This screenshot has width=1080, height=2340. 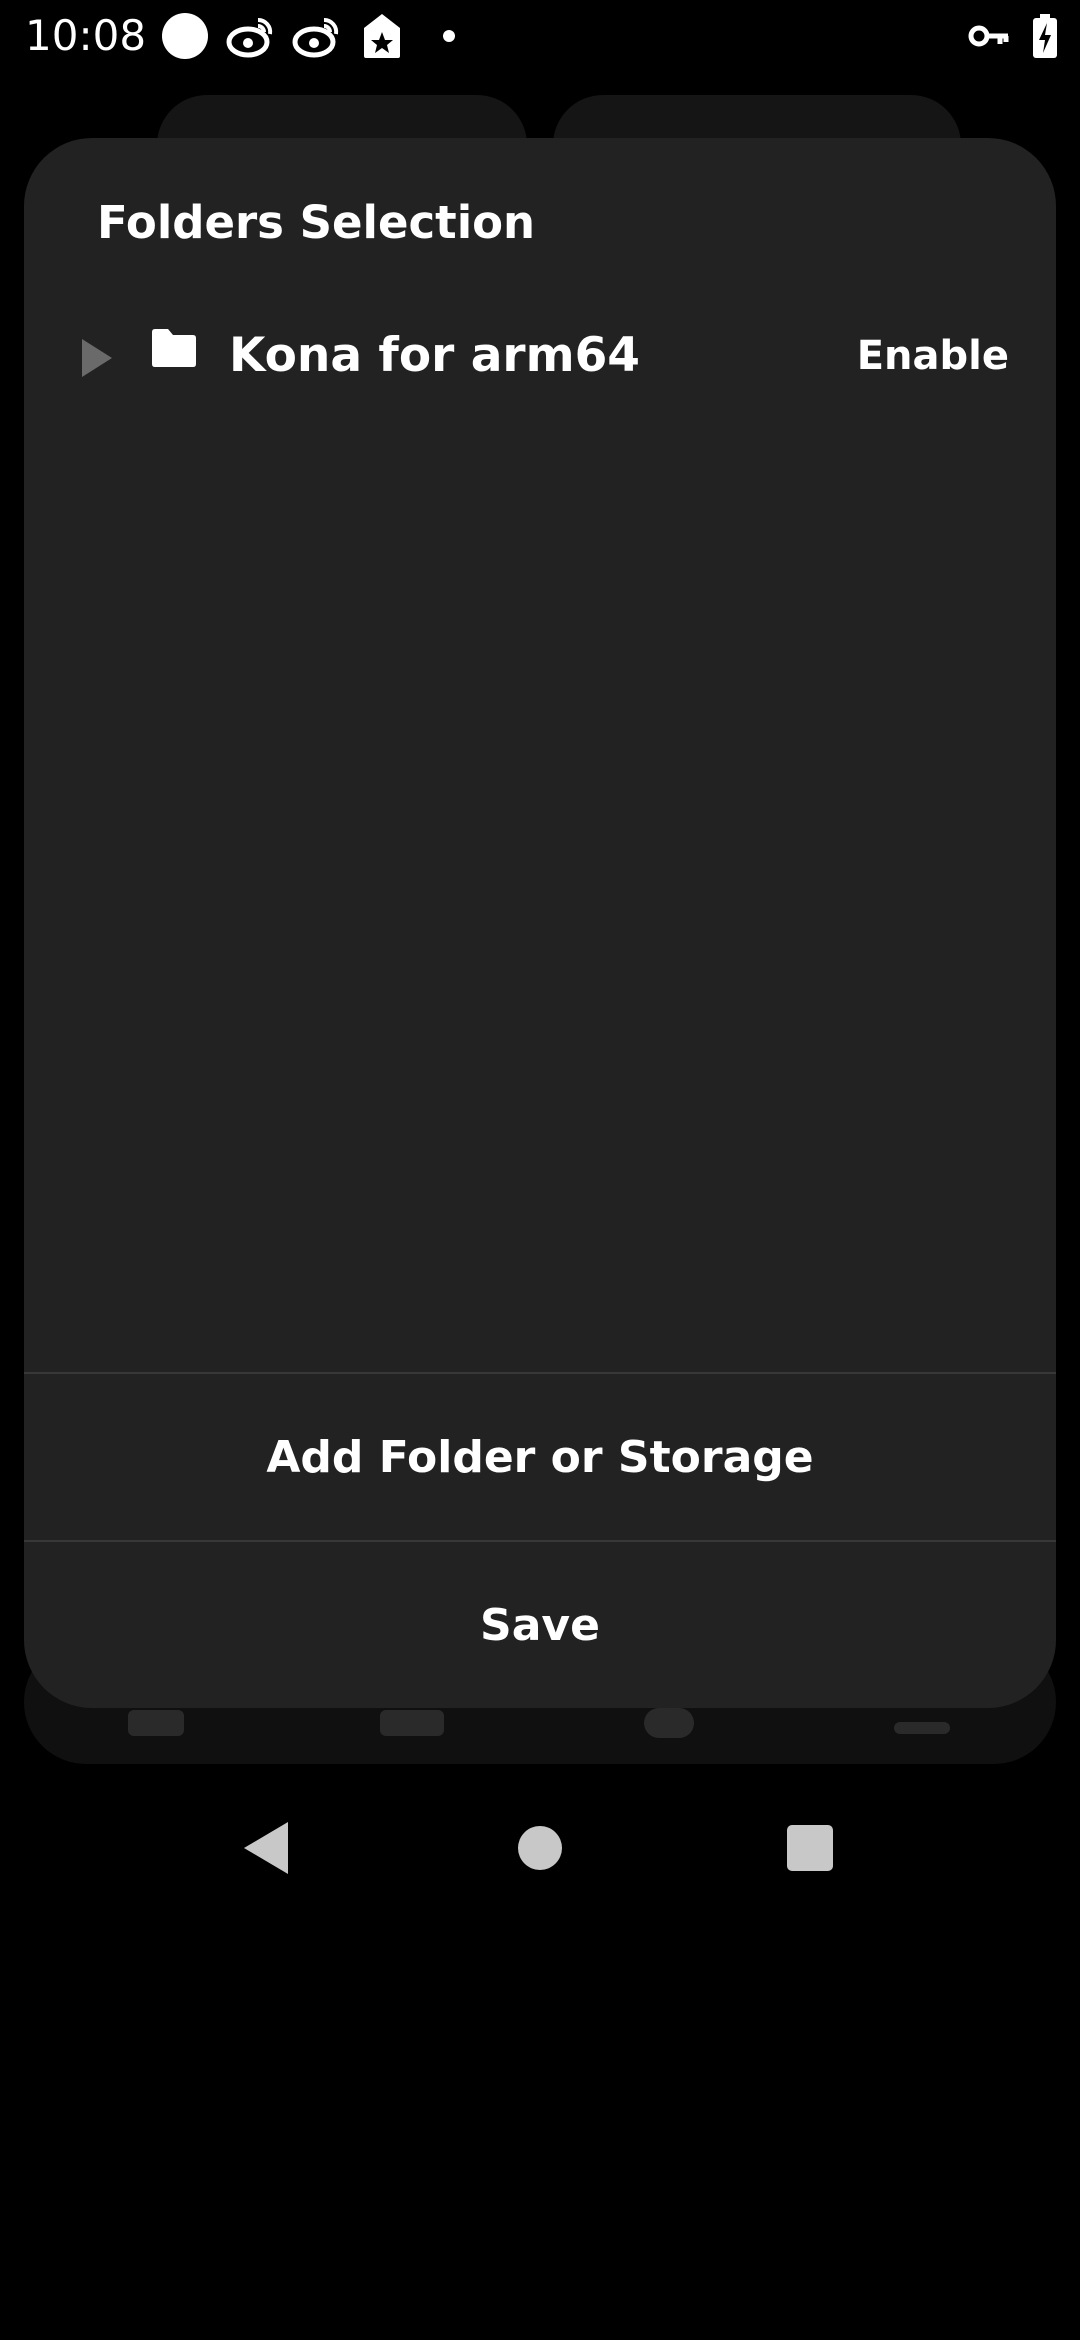 I want to click on dialog-title: Folders Selection, so click(x=316, y=222).